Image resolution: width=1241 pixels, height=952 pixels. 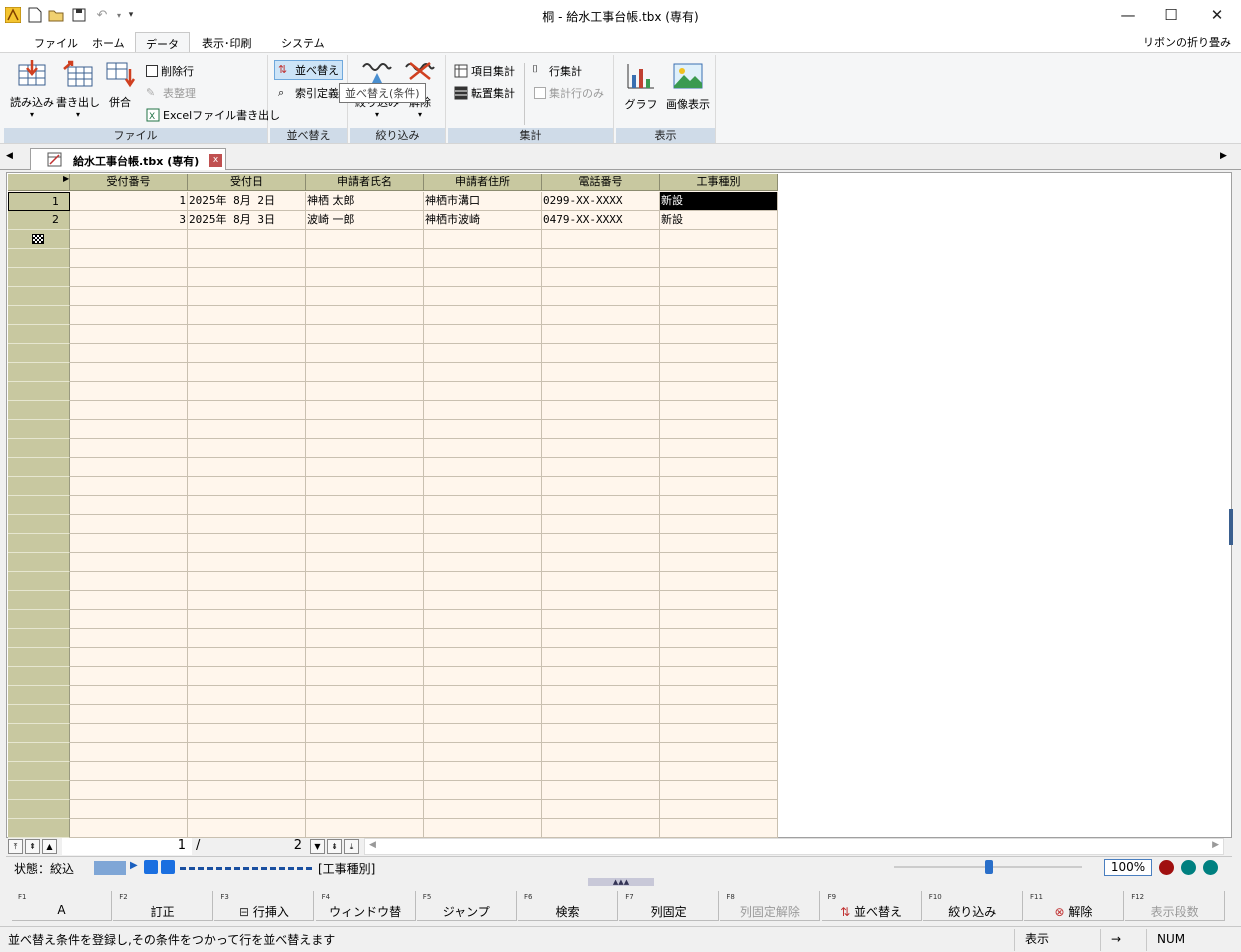 I want to click on first-page-icon: ⤒, so click(x=15, y=846).